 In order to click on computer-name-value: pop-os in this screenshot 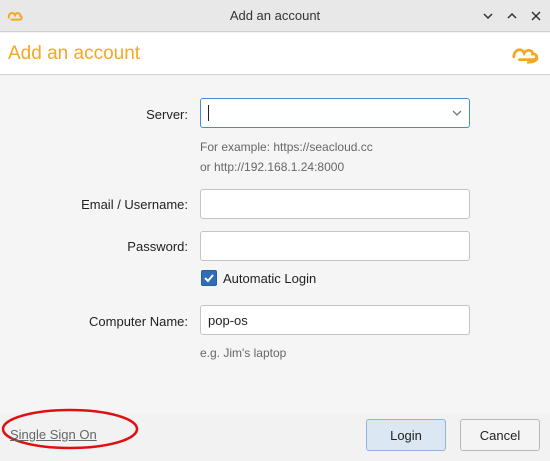, I will do `click(228, 320)`.